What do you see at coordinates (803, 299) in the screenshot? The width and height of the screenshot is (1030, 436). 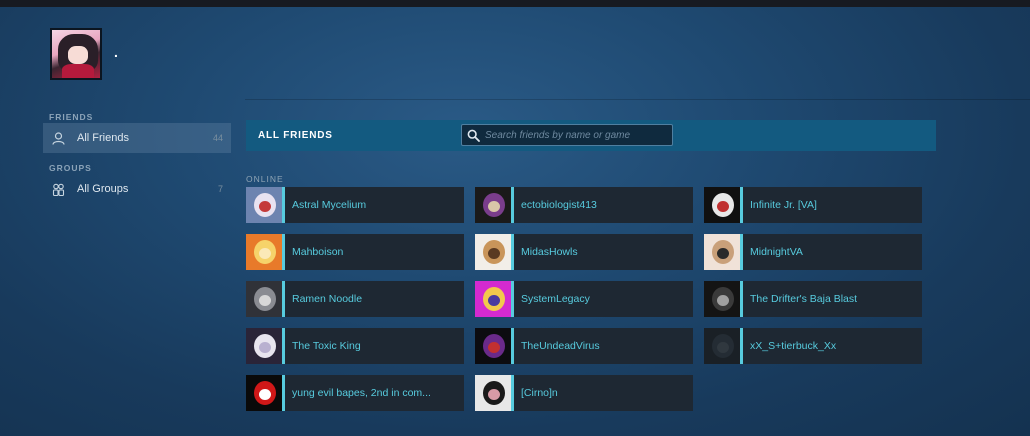 I see `friend-name: The Drifter's Baja Blast` at bounding box center [803, 299].